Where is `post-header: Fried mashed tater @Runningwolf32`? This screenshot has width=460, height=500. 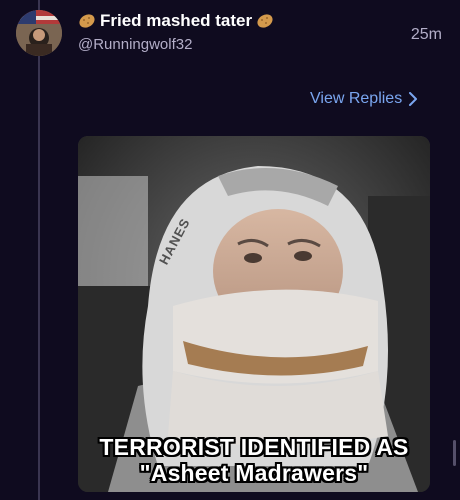 post-header: Fried mashed tater @Runningwolf32 is located at coordinates (262, 35).